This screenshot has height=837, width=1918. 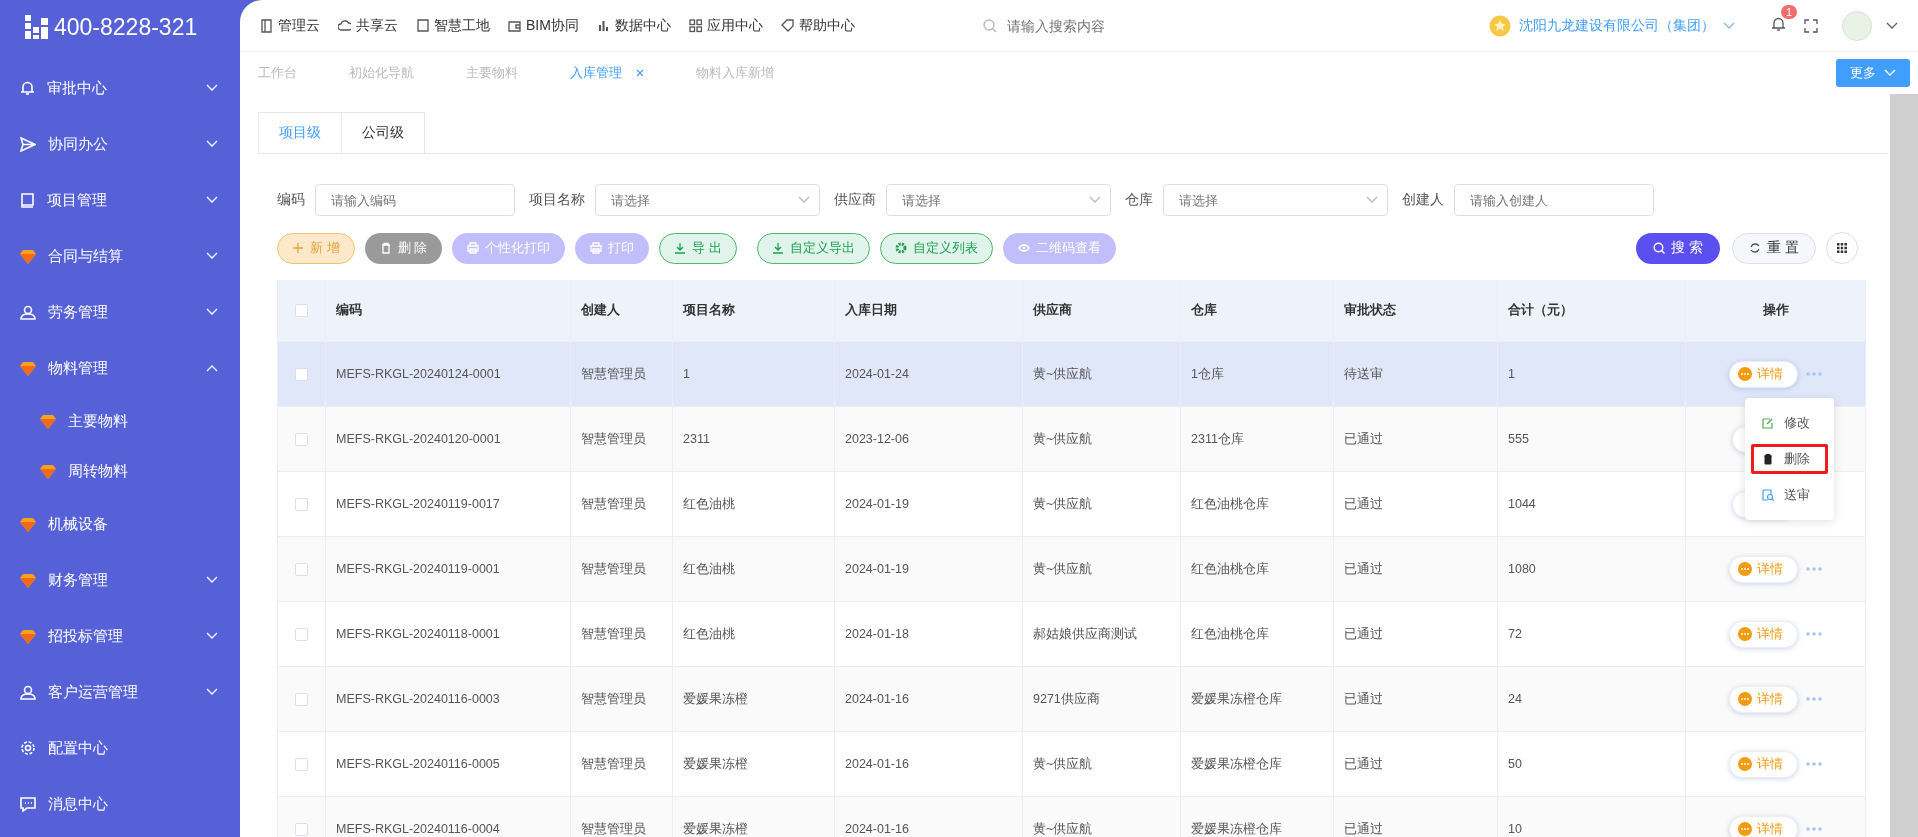 What do you see at coordinates (300, 132) in the screenshot?
I see `level-tab: 项目级` at bounding box center [300, 132].